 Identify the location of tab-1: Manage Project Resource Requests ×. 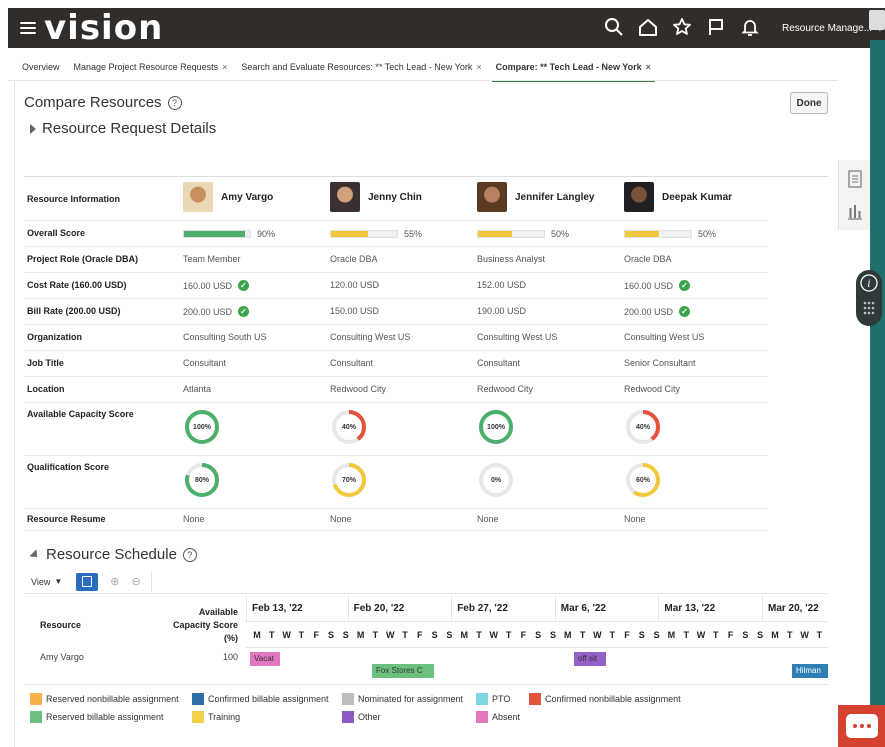
(151, 67).